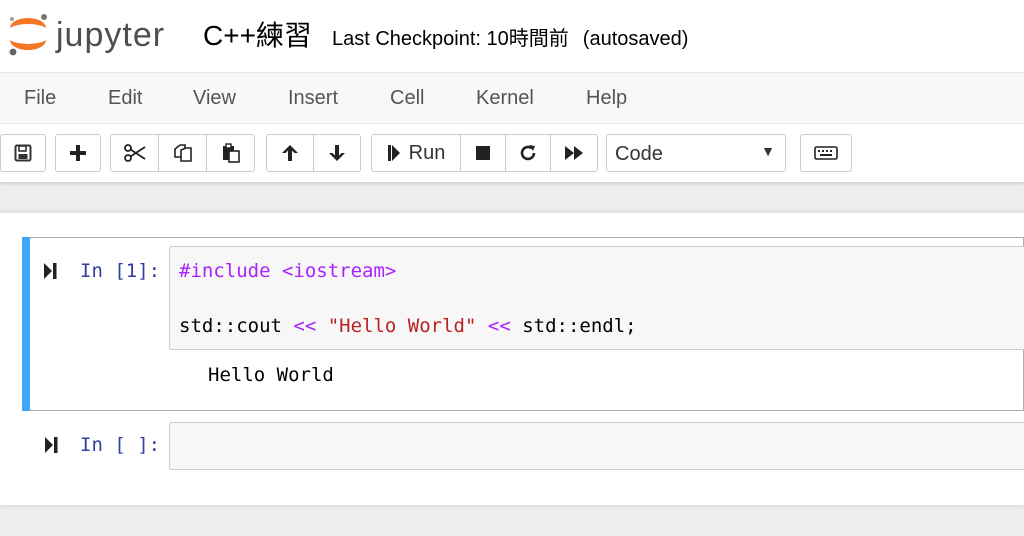  I want to click on scissors-icon, so click(134, 153).